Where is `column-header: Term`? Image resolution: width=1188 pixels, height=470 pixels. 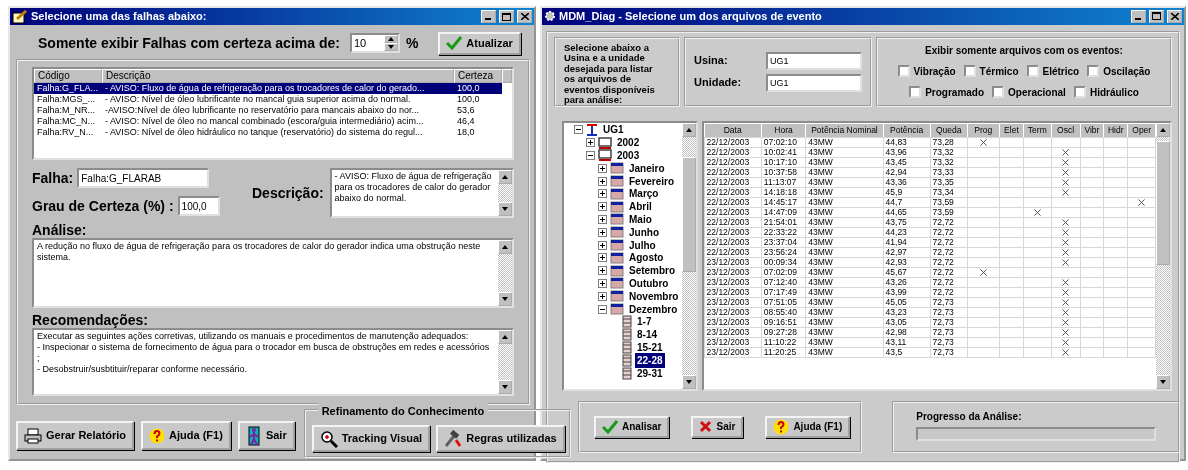
column-header: Term is located at coordinates (1037, 130).